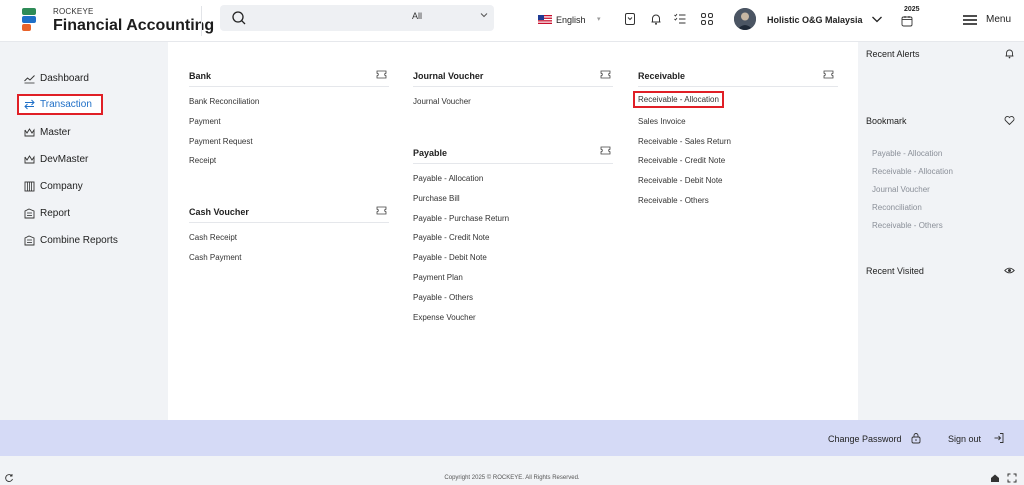 This screenshot has width=1024, height=485. I want to click on fiscal-year: 2025, so click(912, 9).